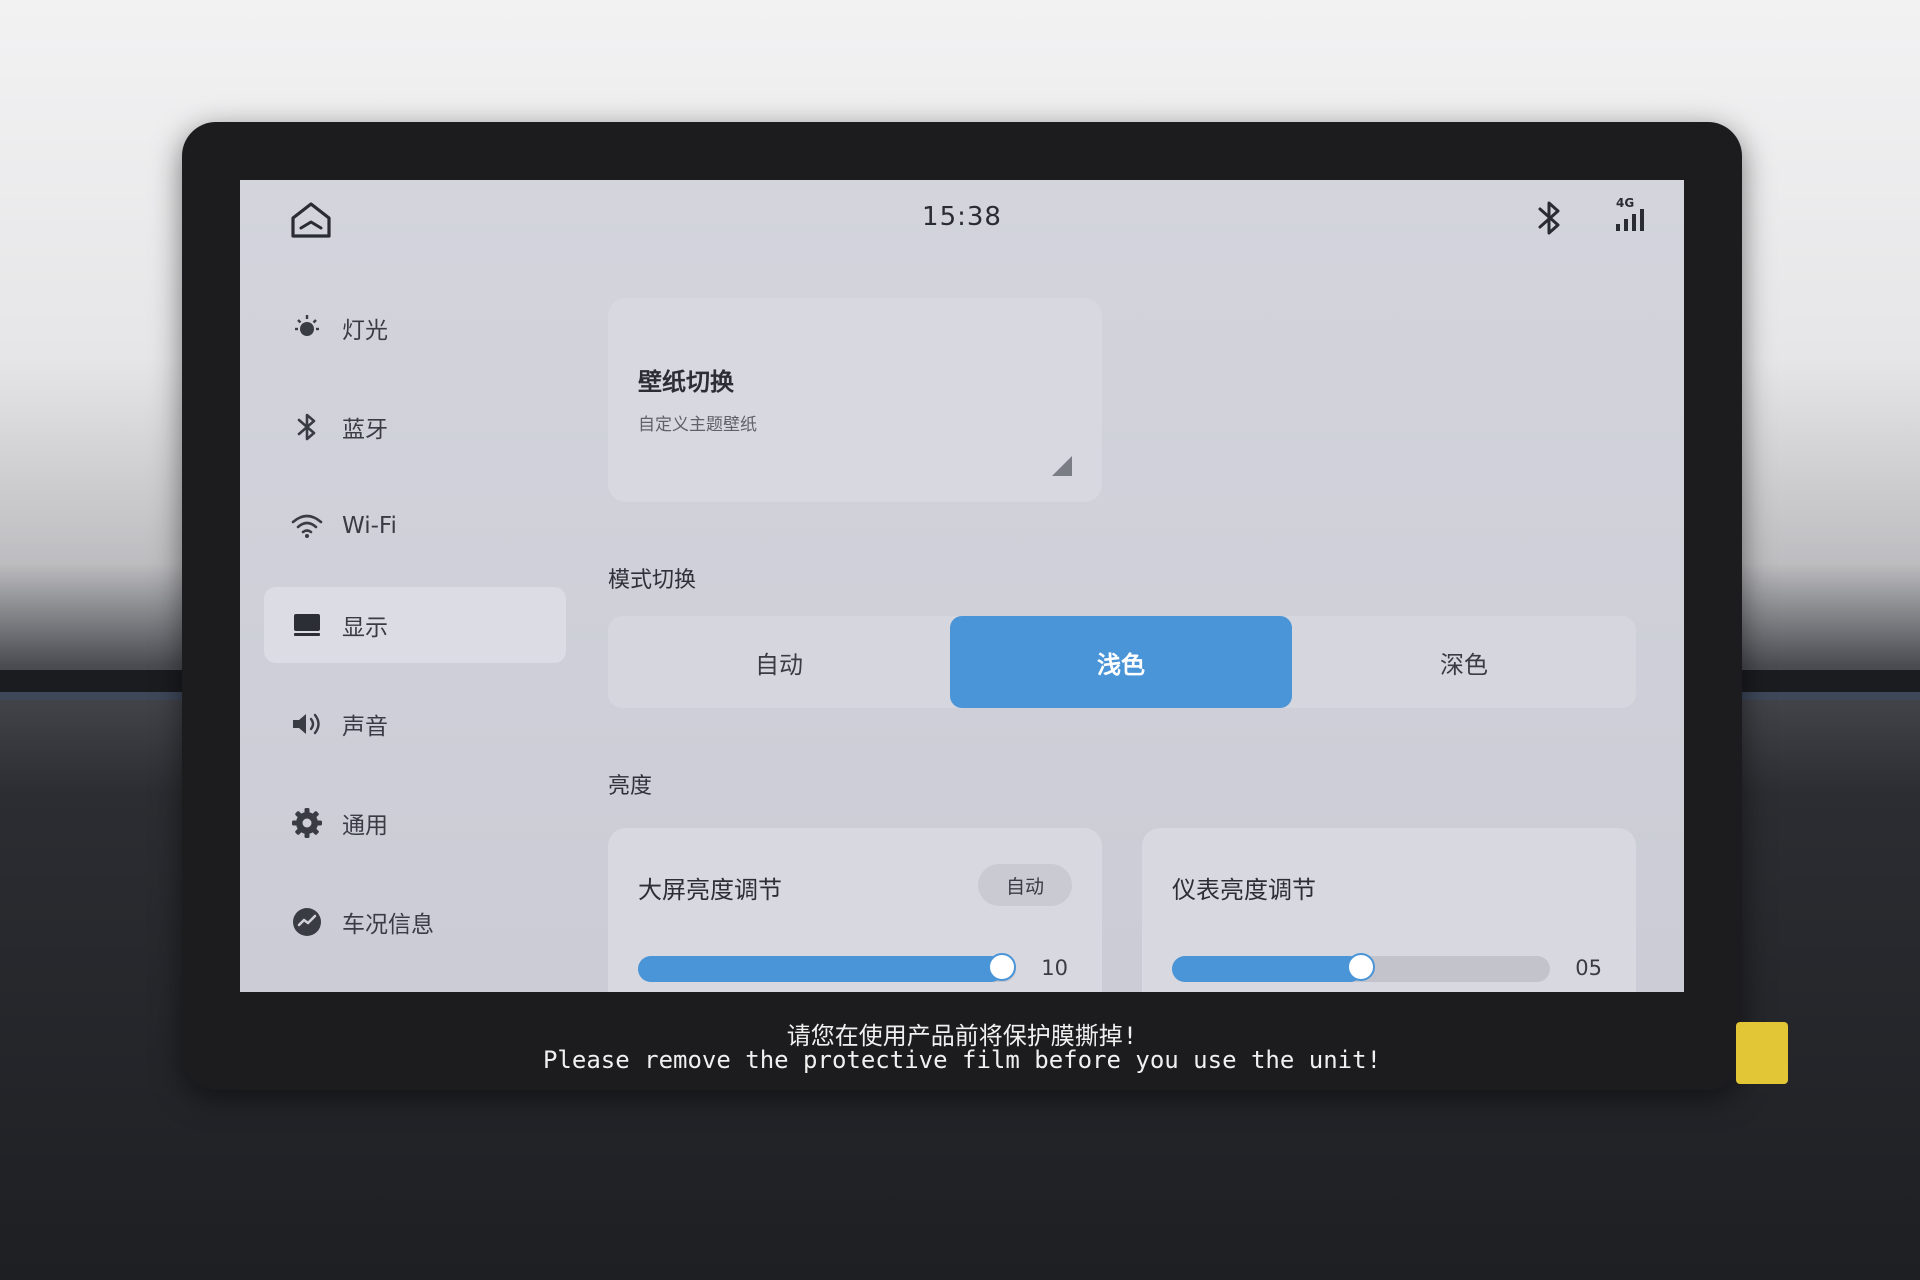  What do you see at coordinates (1062, 466) in the screenshot?
I see `expand-corner-icon` at bounding box center [1062, 466].